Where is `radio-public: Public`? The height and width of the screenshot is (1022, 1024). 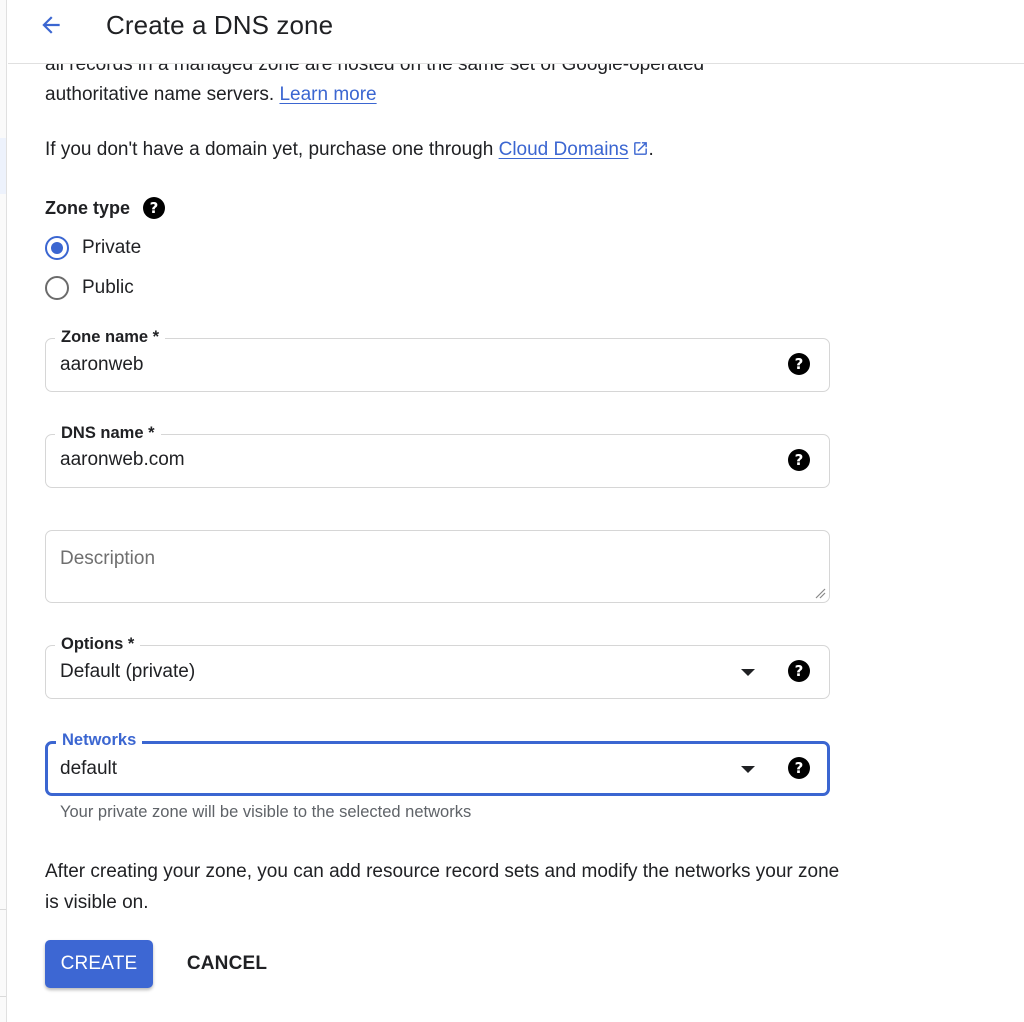
radio-public: Public is located at coordinates (89, 288).